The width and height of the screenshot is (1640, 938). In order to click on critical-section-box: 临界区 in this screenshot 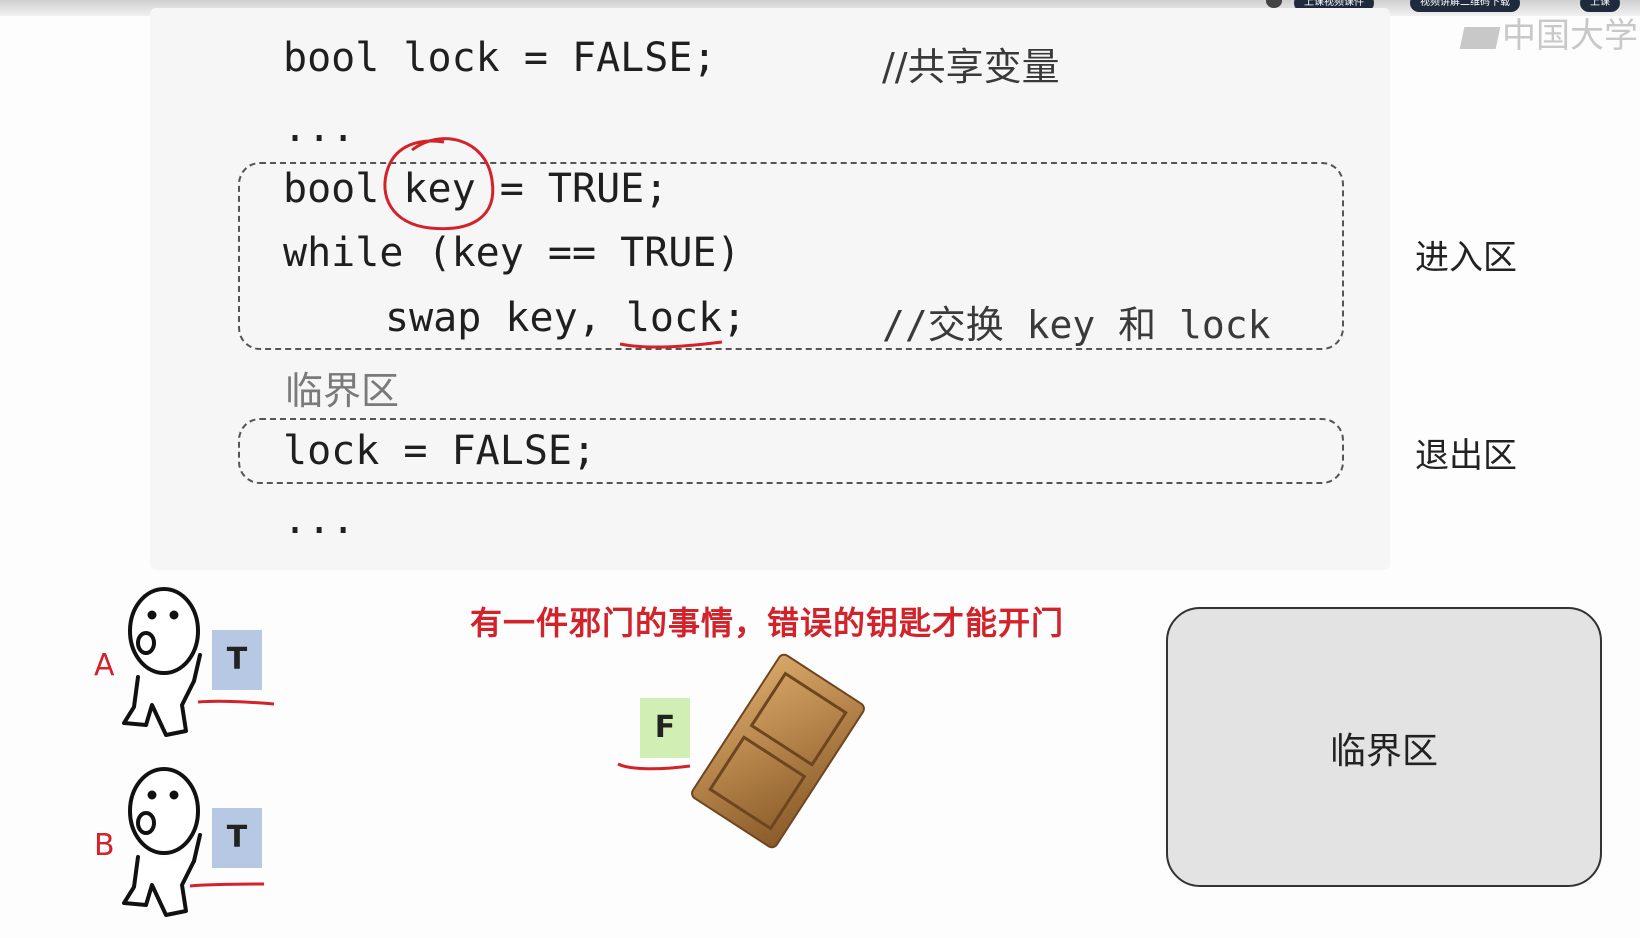, I will do `click(1384, 747)`.